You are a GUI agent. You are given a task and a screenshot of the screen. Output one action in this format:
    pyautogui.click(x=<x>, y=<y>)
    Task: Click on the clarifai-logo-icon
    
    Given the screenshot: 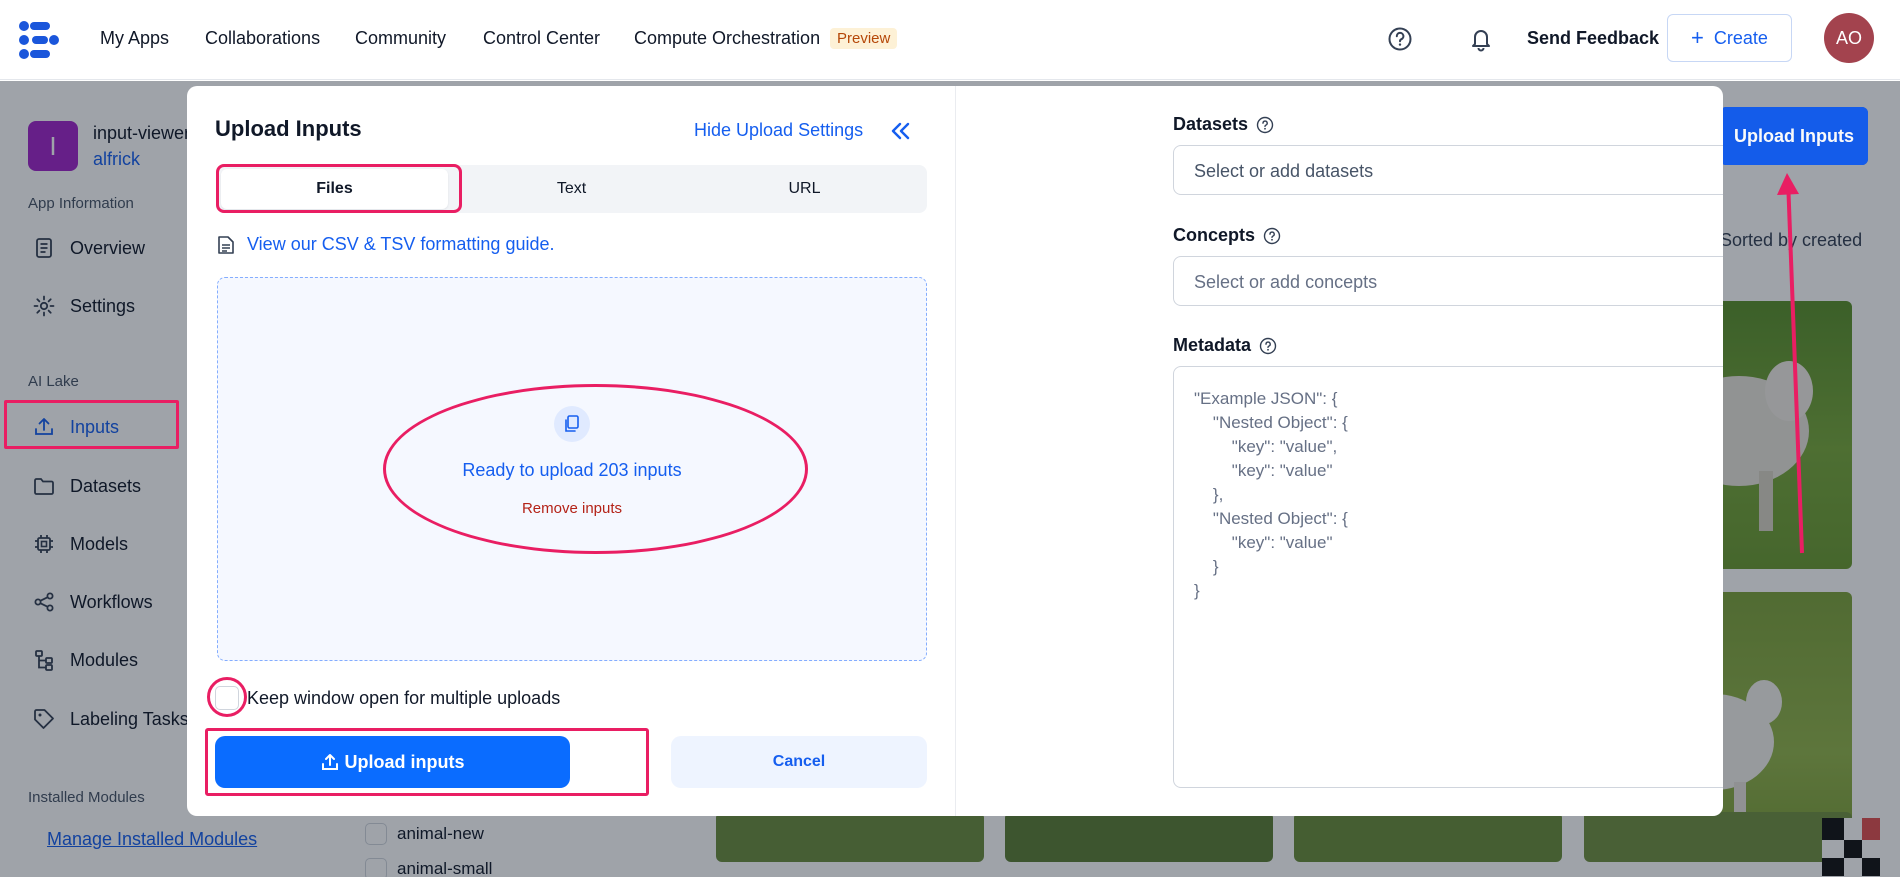 What is the action you would take?
    pyautogui.click(x=39, y=40)
    